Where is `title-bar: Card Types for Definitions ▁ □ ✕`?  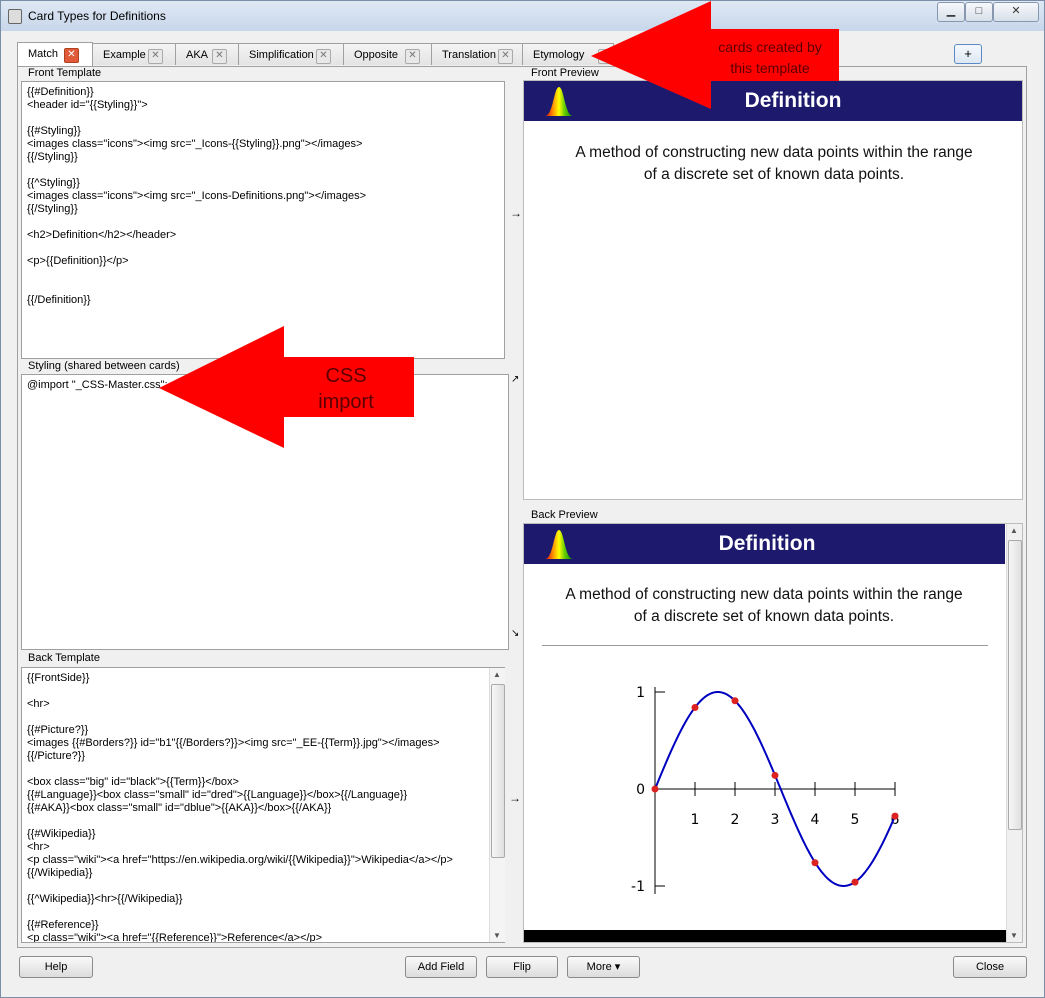
title-bar: Card Types for Definitions ▁ □ ✕ is located at coordinates (522, 16).